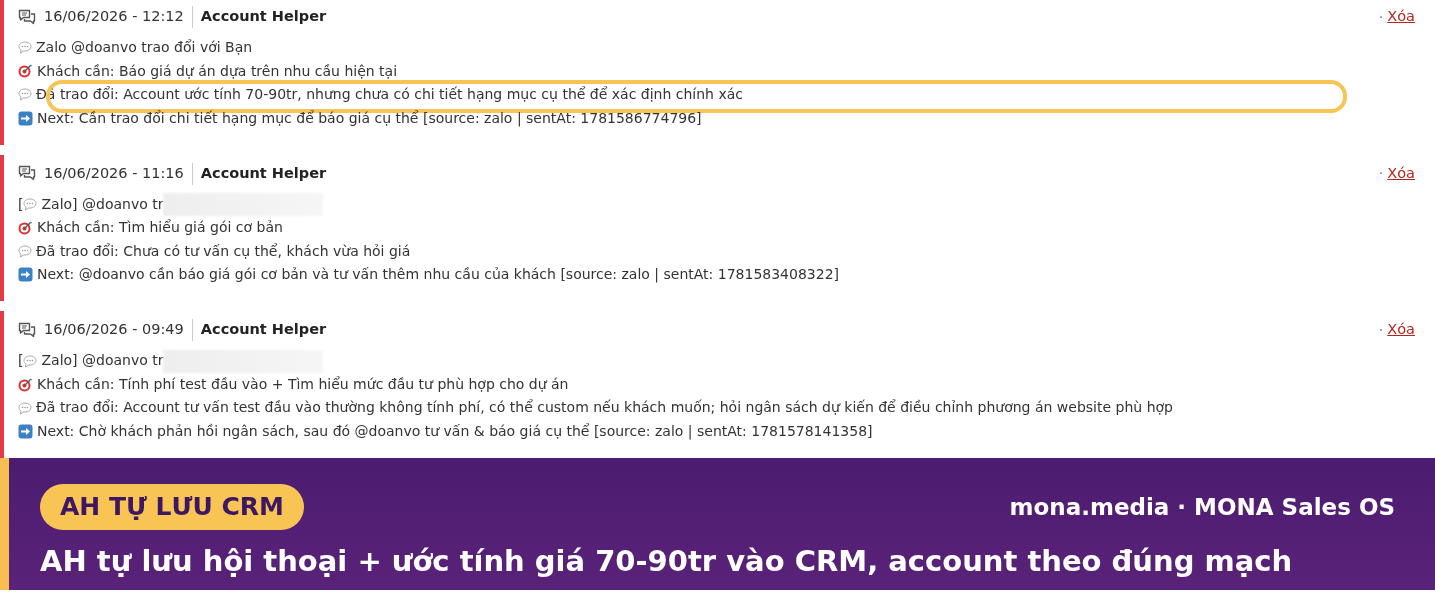  I want to click on note-line: Khách cần: Báo giá dự án dựa trên nhu cầu hiện tại, so click(217, 71).